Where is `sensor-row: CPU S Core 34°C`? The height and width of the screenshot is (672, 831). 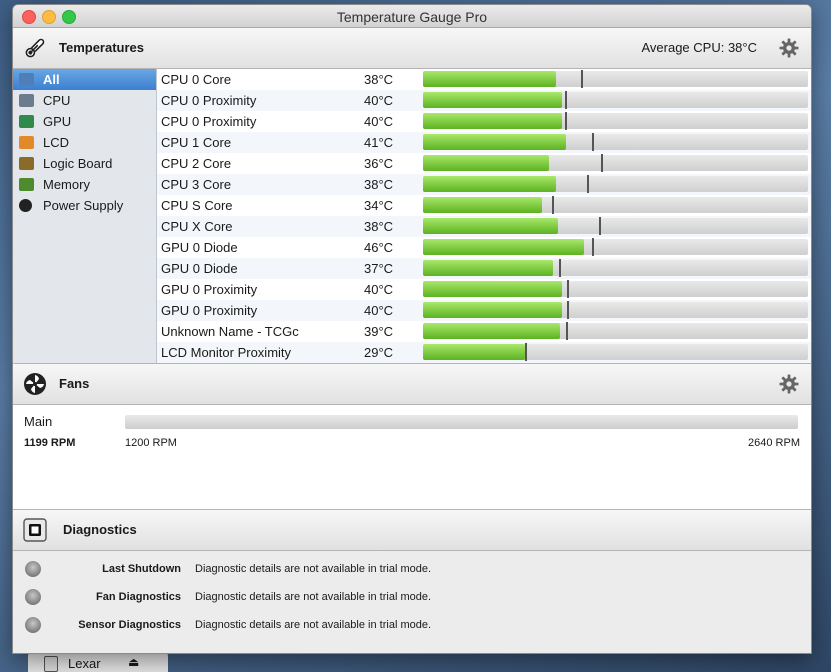
sensor-row: CPU S Core 34°C is located at coordinates (484, 205).